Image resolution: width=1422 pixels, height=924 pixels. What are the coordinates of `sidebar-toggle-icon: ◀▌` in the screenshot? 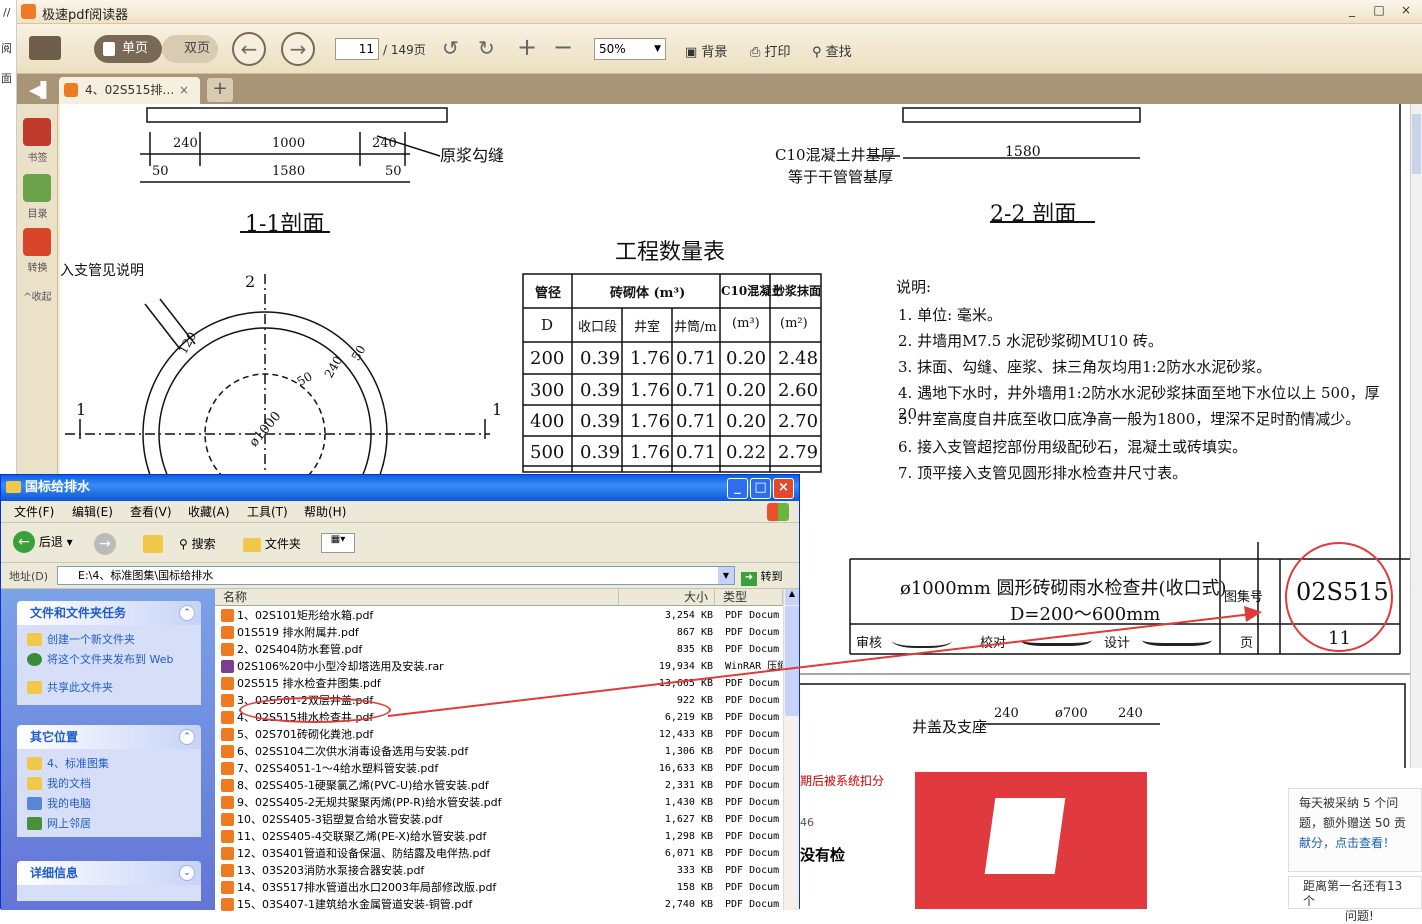 It's located at (40, 90).